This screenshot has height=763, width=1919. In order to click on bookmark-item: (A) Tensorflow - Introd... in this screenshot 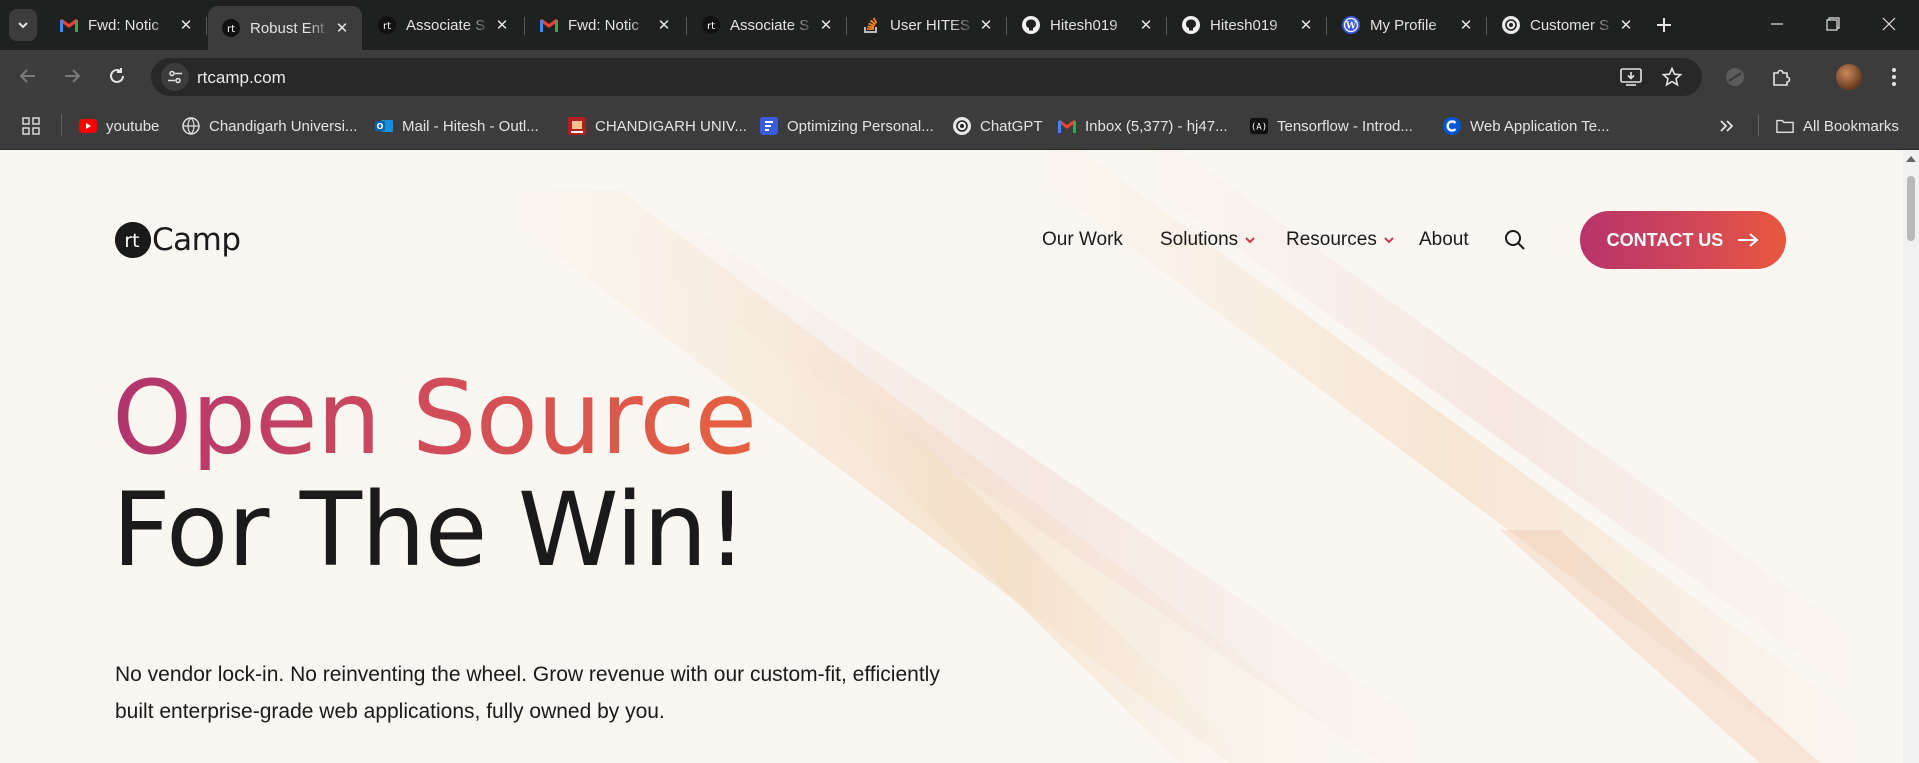, I will do `click(1331, 126)`.